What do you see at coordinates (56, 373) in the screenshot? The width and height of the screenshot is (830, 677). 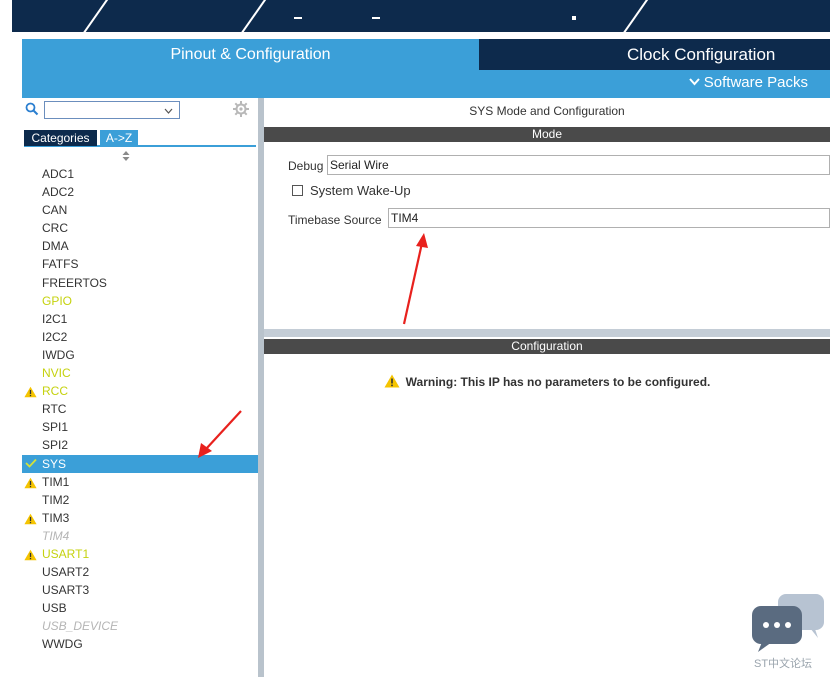 I see `ip-item-label: NVIC` at bounding box center [56, 373].